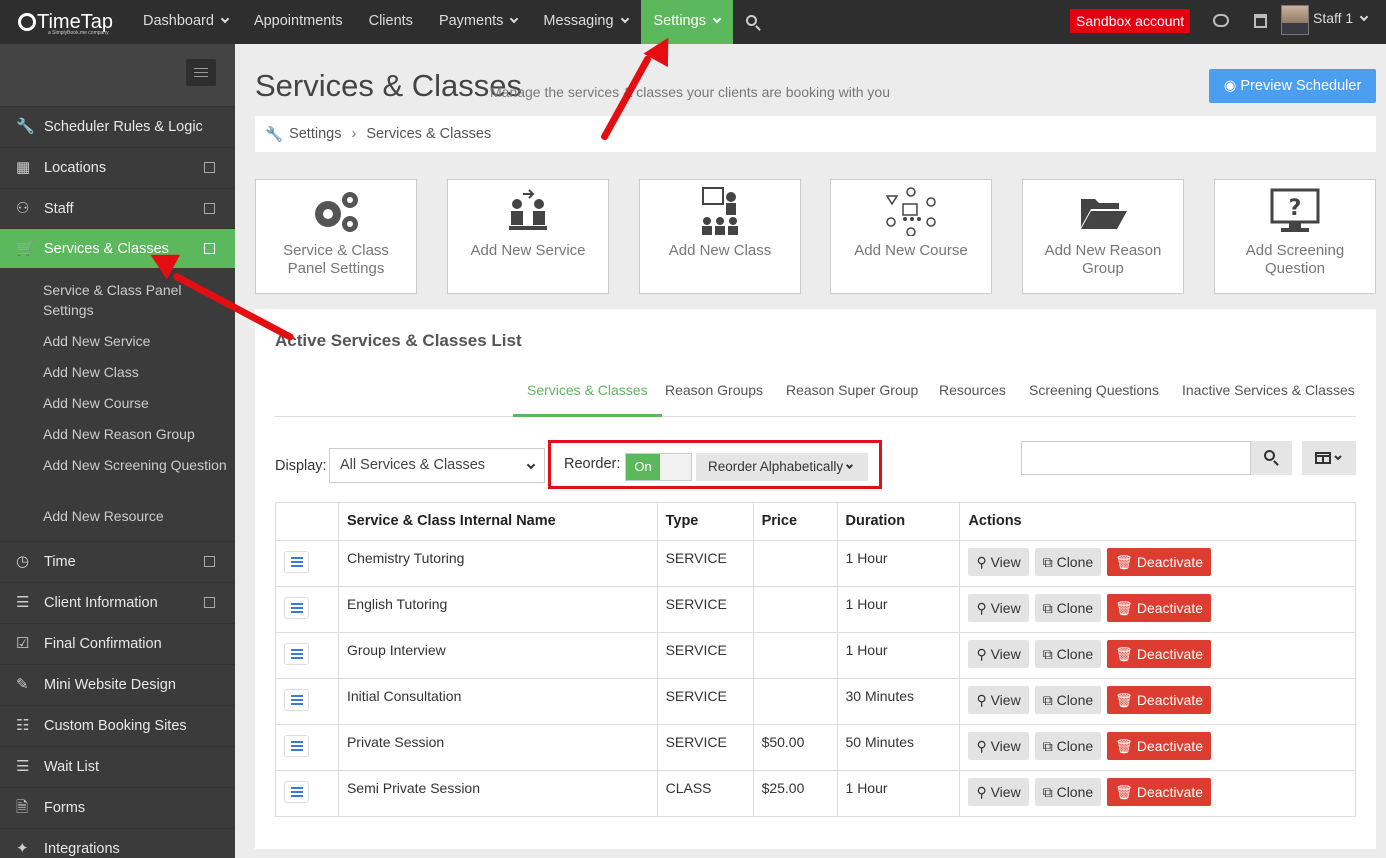 This screenshot has width=1386, height=858. Describe the element at coordinates (23, 208) in the screenshot. I see `users-icon: ⚇` at that location.